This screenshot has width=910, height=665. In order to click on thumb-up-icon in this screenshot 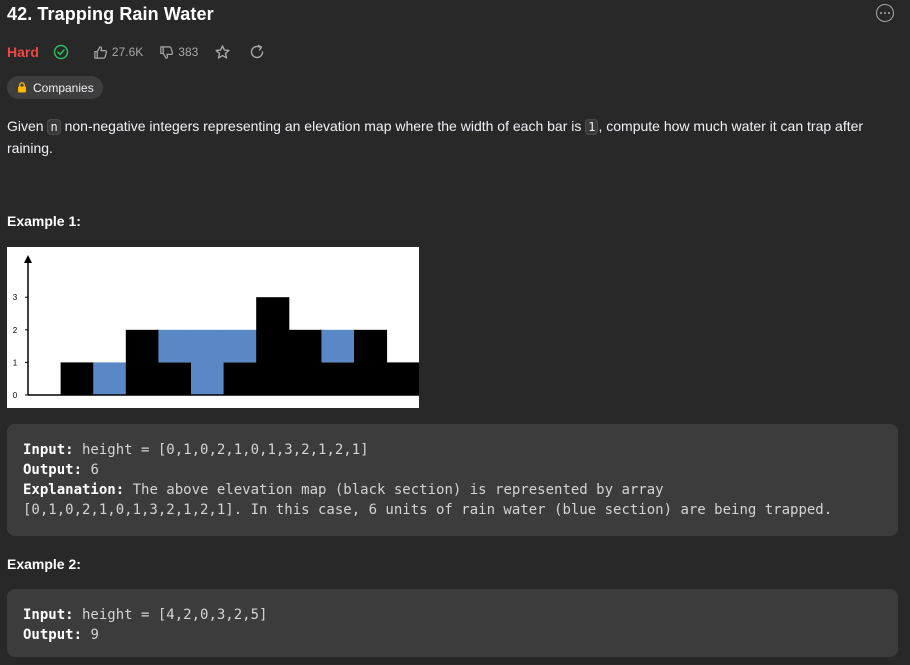, I will do `click(100, 52)`.